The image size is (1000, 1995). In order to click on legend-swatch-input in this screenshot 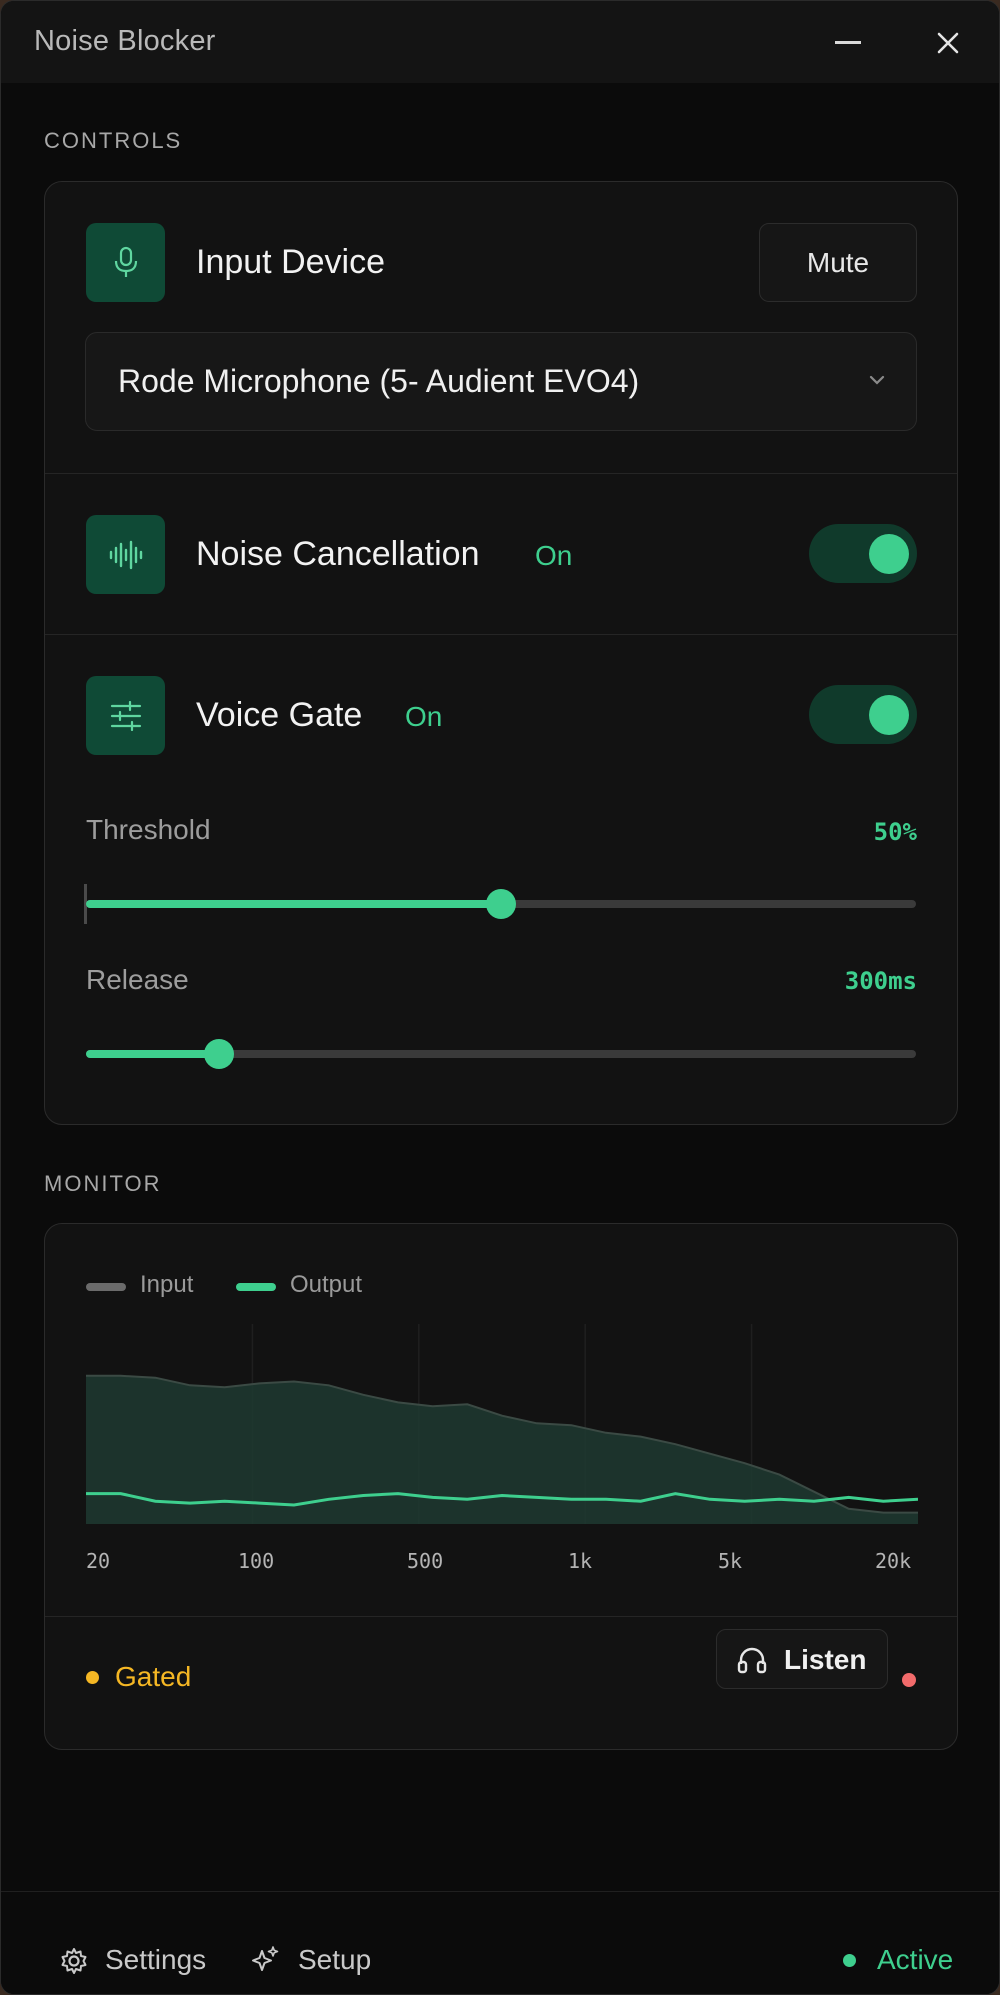, I will do `click(106, 1287)`.